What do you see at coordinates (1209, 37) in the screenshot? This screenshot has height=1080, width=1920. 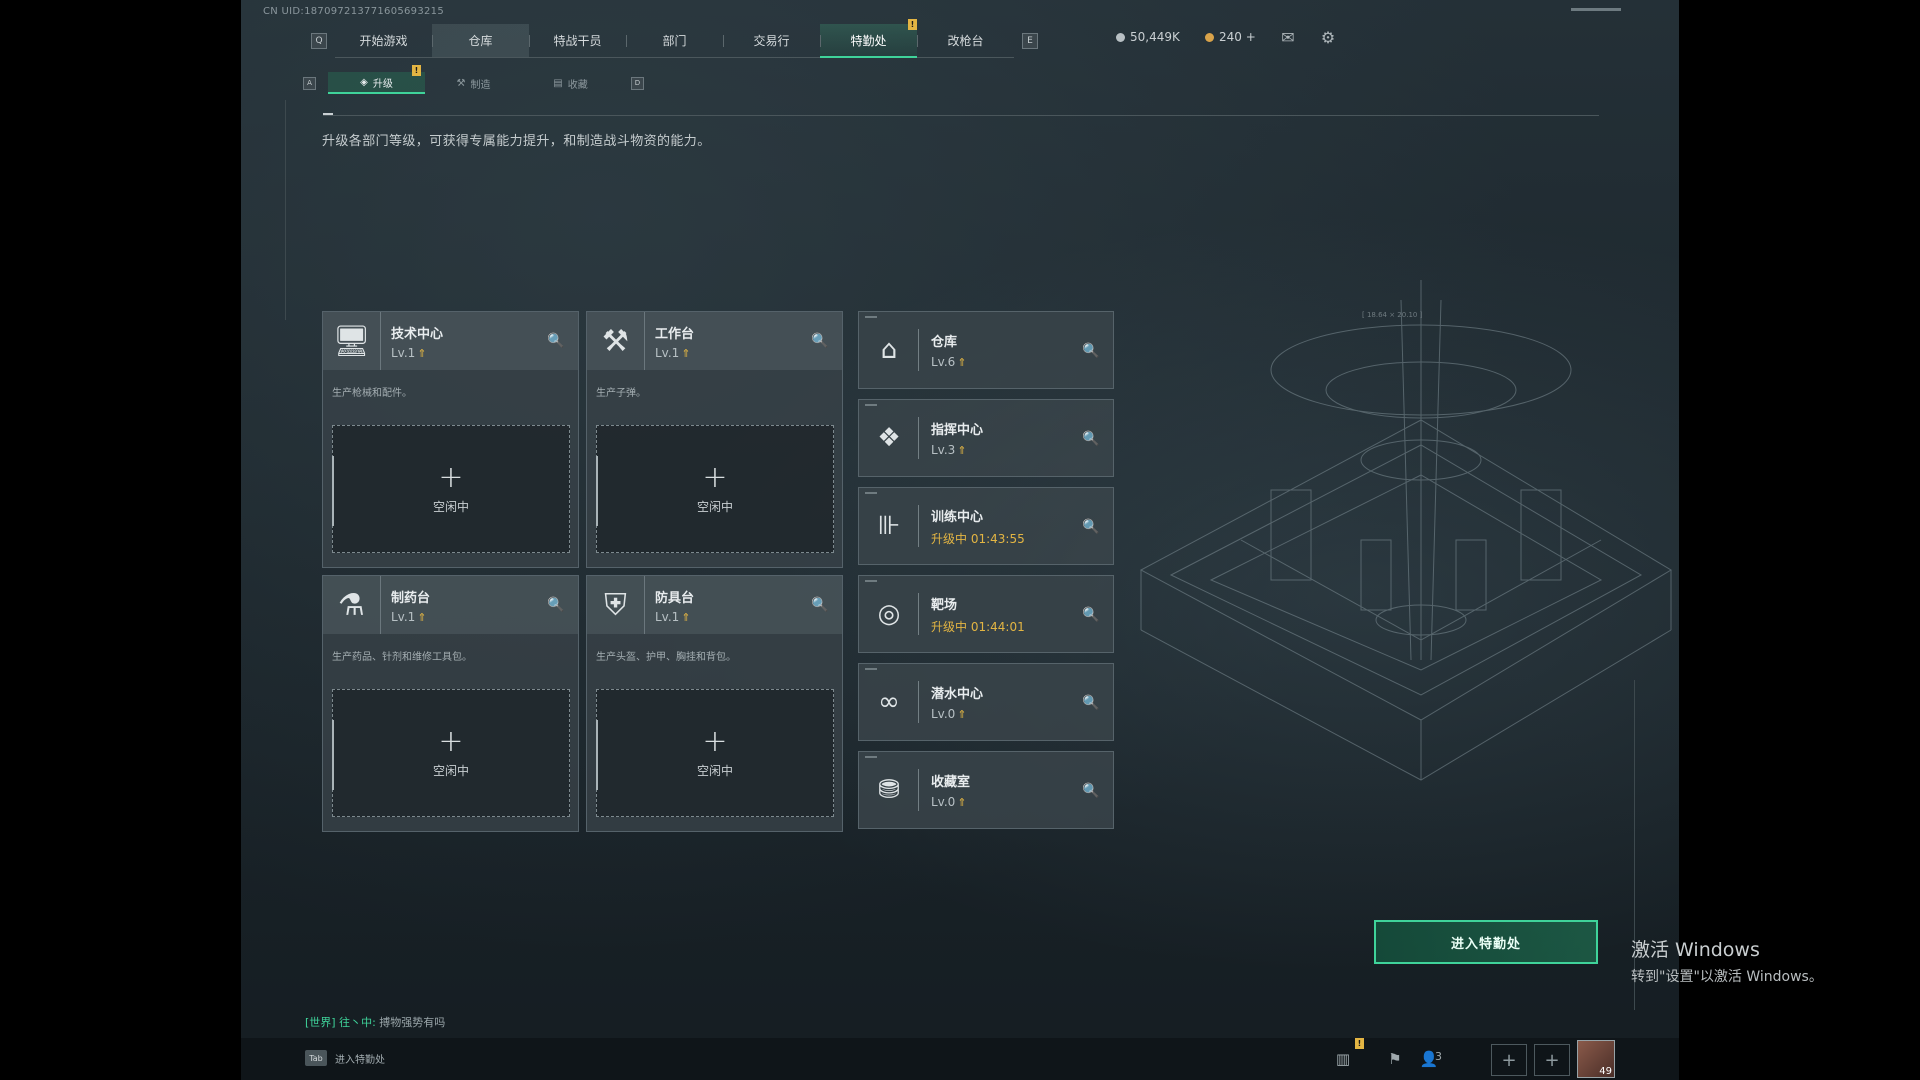 I see `token-icon` at bounding box center [1209, 37].